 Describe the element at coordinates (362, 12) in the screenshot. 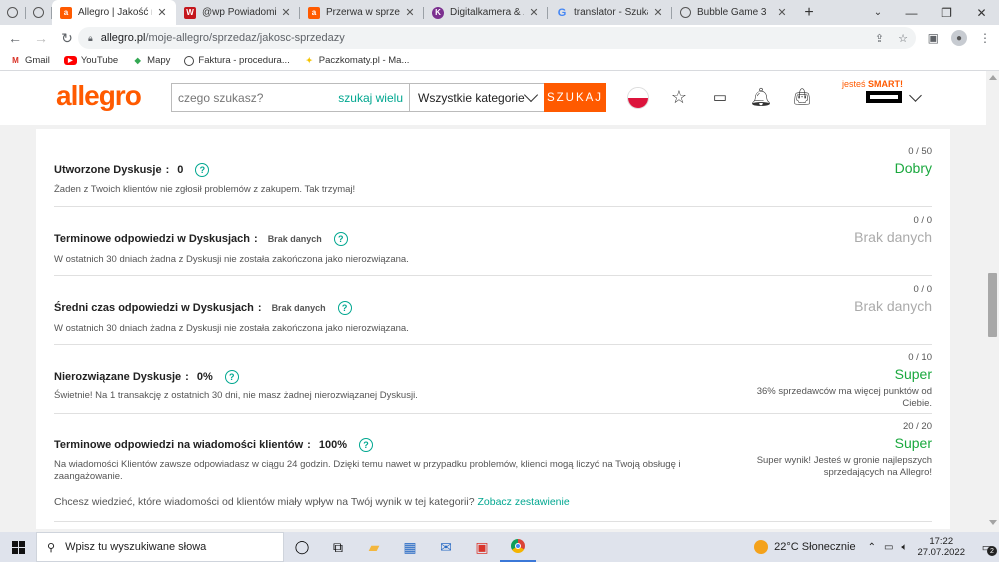

I see `tab-przerwa: a Przerwa w sprzedaż ✕` at that location.